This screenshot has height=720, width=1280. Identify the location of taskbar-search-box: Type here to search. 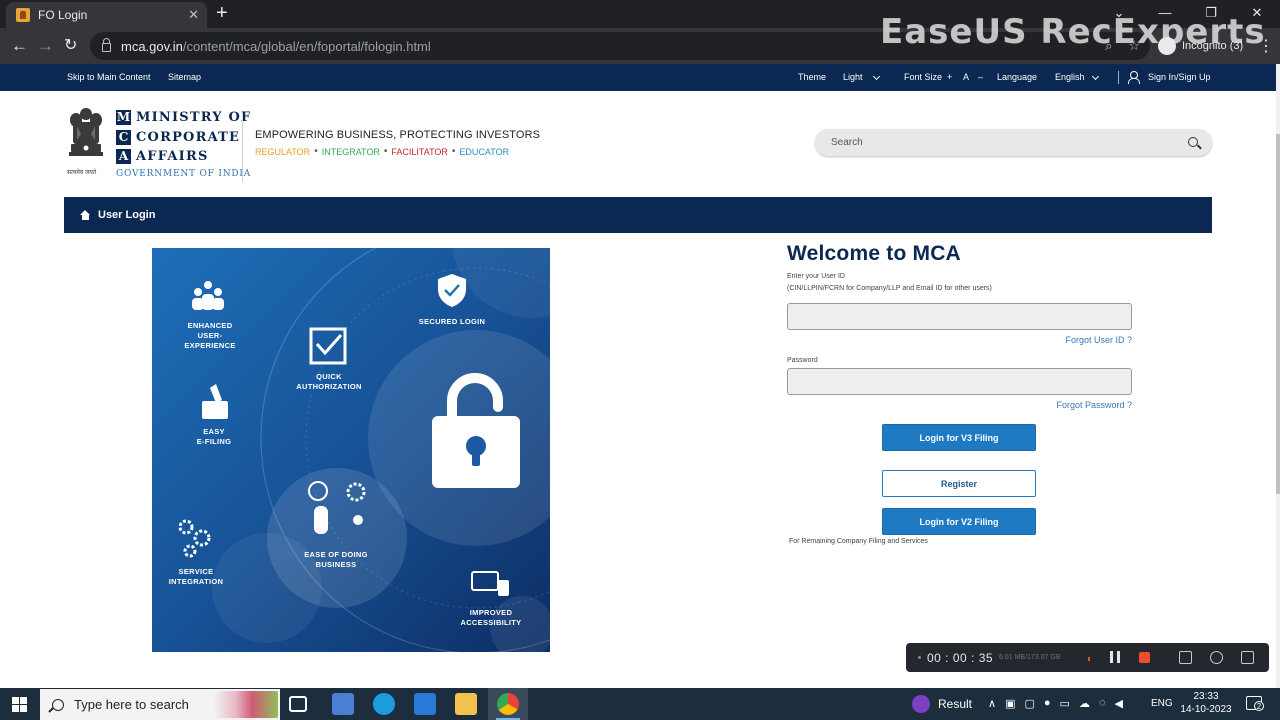
(160, 704).